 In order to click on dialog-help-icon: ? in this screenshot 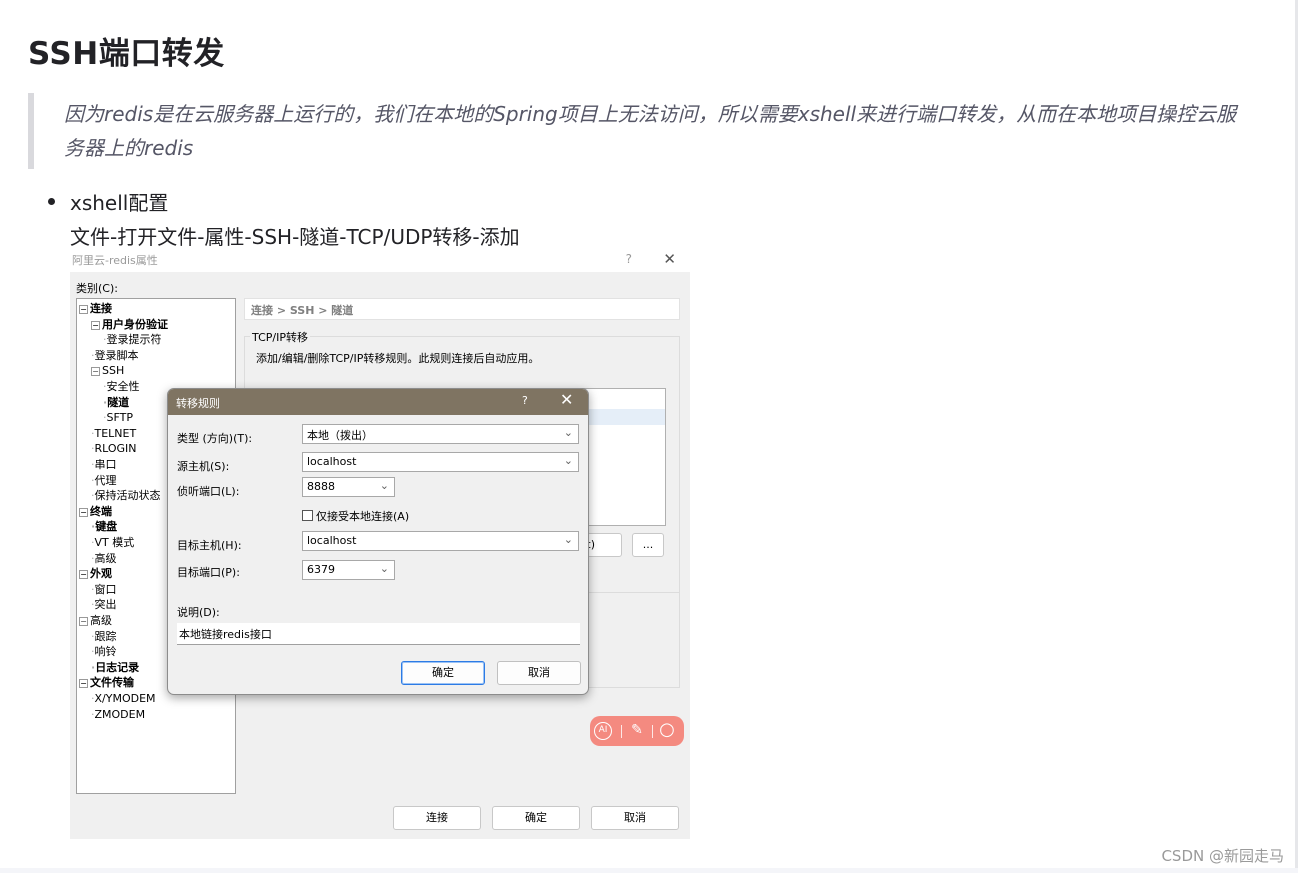, I will do `click(525, 400)`.